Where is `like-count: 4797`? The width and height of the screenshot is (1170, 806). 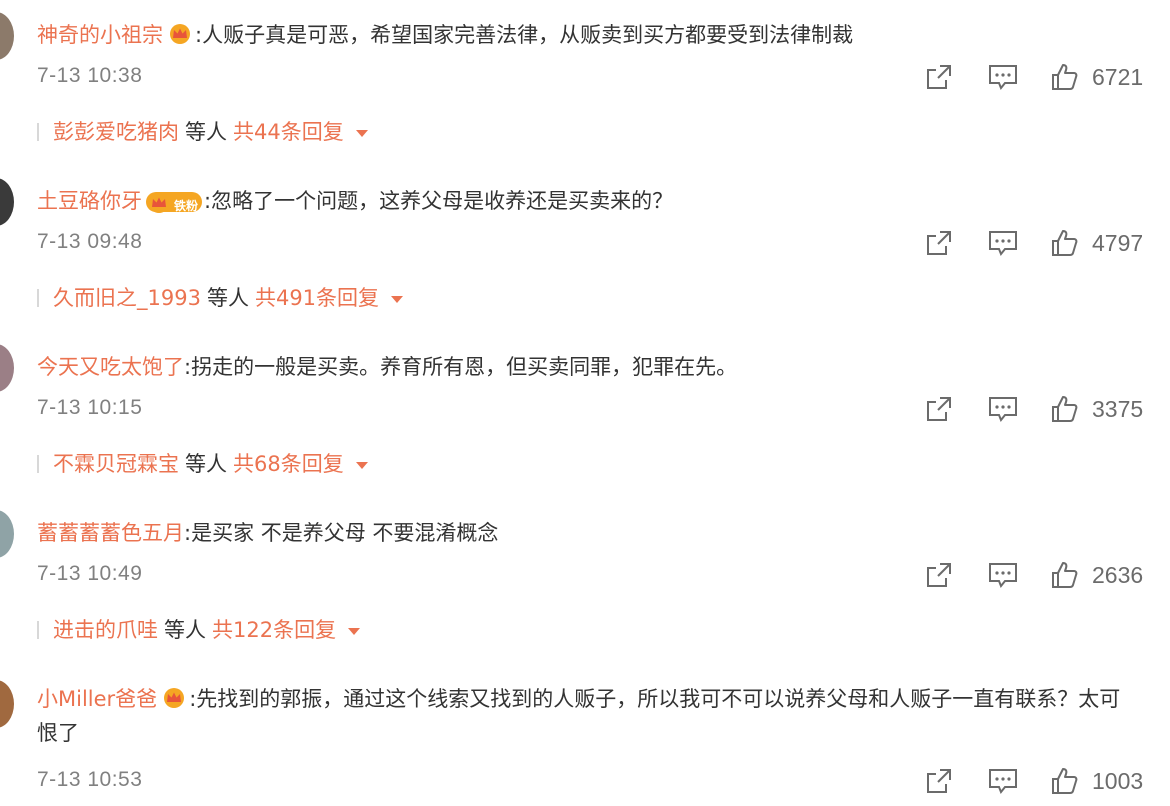 like-count: 4797 is located at coordinates (1118, 242).